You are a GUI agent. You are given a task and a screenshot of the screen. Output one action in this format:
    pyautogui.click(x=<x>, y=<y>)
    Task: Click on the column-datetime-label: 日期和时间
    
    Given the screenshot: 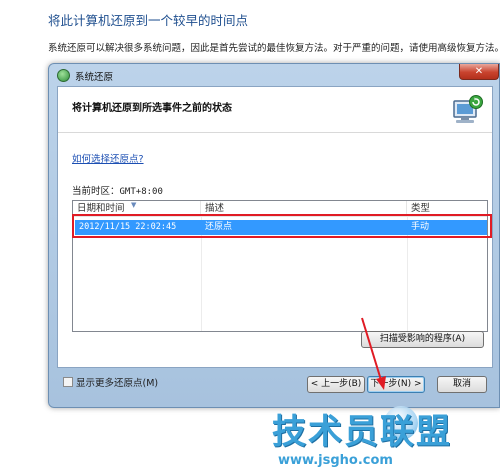 What is the action you would take?
    pyautogui.click(x=101, y=208)
    